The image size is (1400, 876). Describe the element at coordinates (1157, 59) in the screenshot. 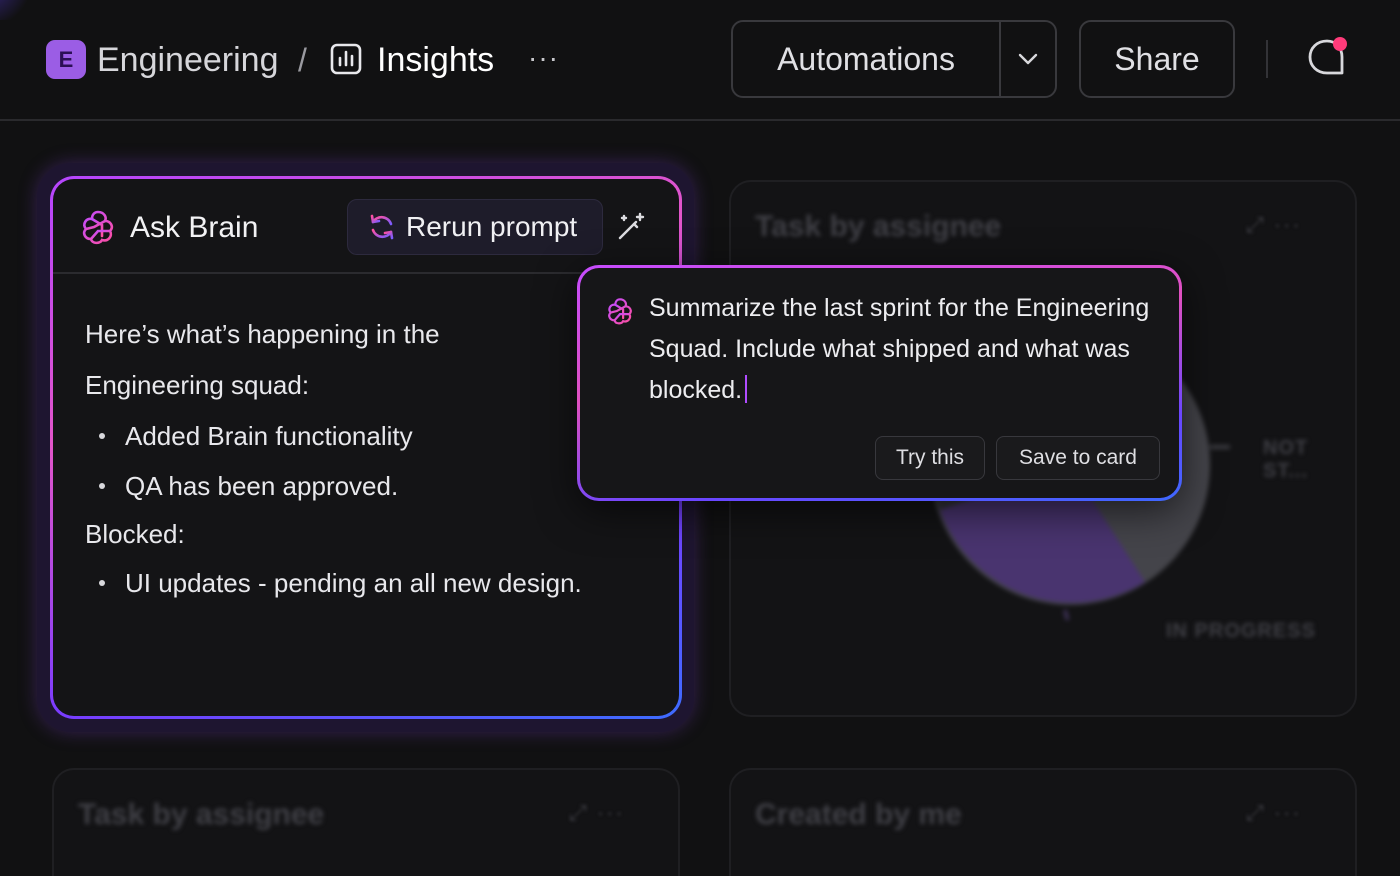

I see `share-button: Share` at that location.